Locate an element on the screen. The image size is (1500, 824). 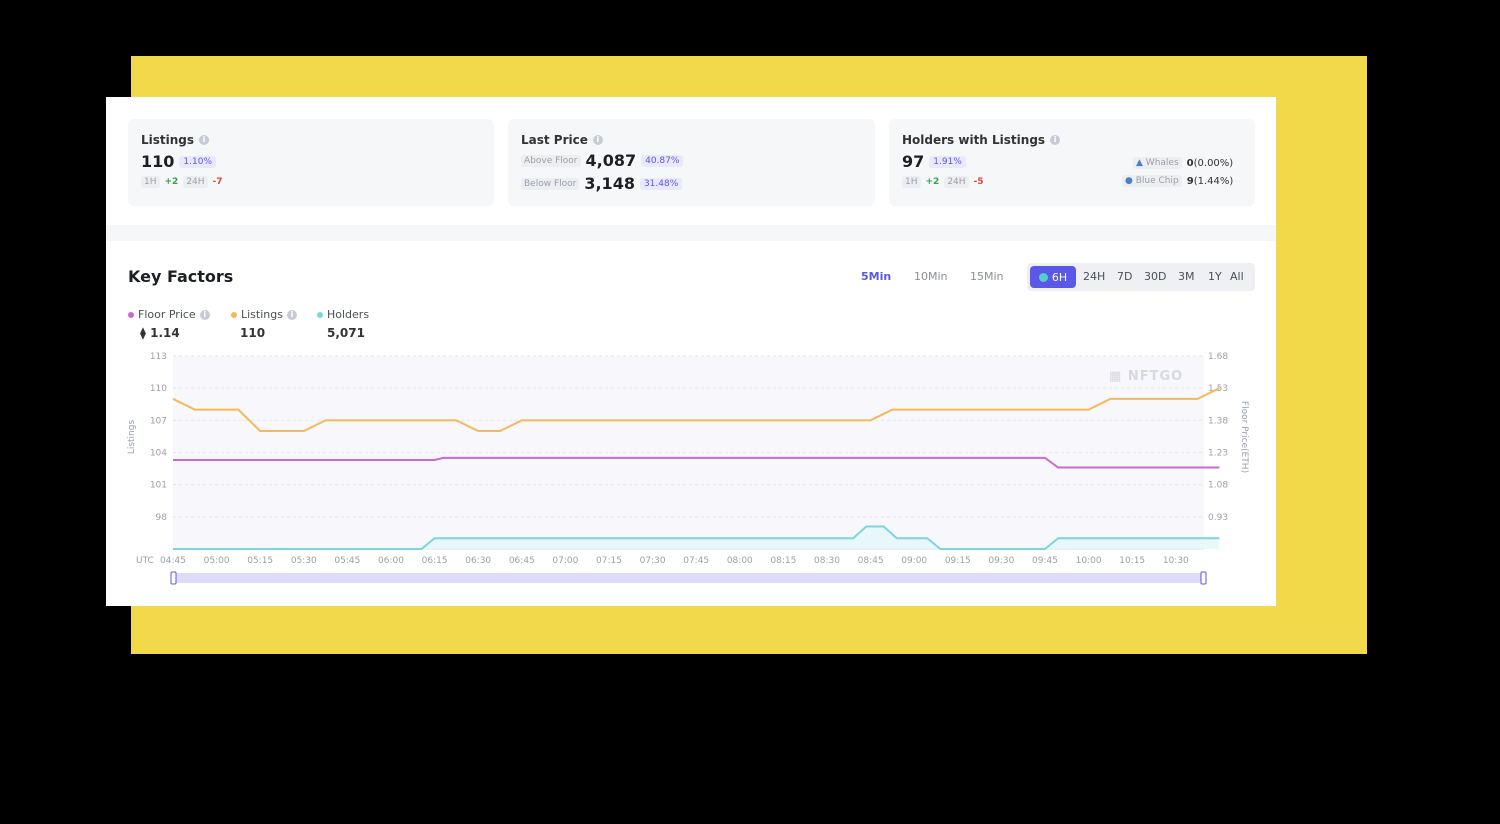
x-tick-label: 07:15 is located at coordinates (609, 561).